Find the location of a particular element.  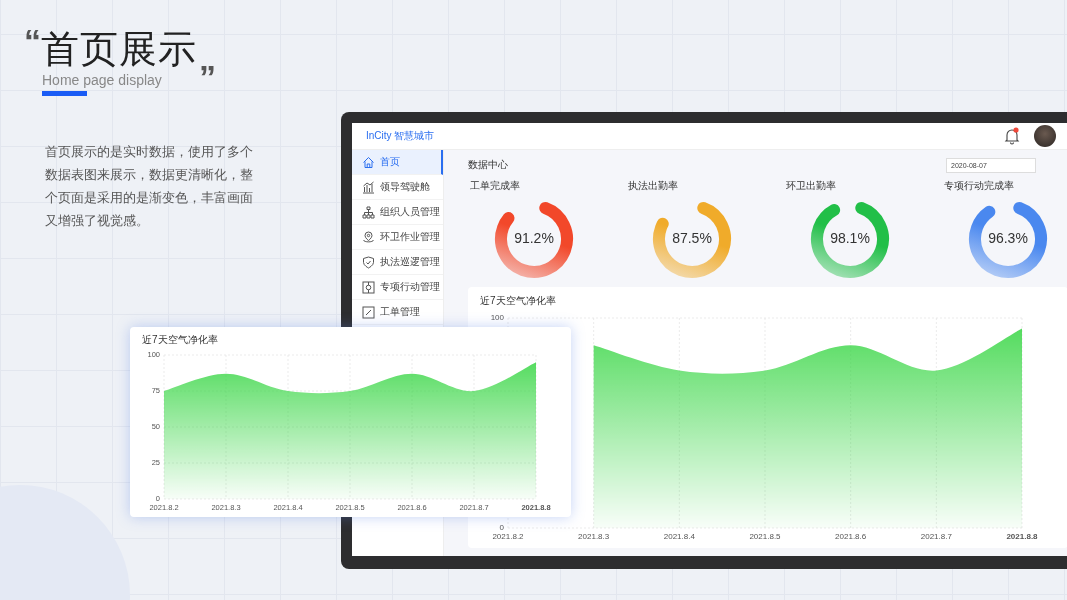

sidebar-item: 领导驾驶舱 is located at coordinates (397, 187).